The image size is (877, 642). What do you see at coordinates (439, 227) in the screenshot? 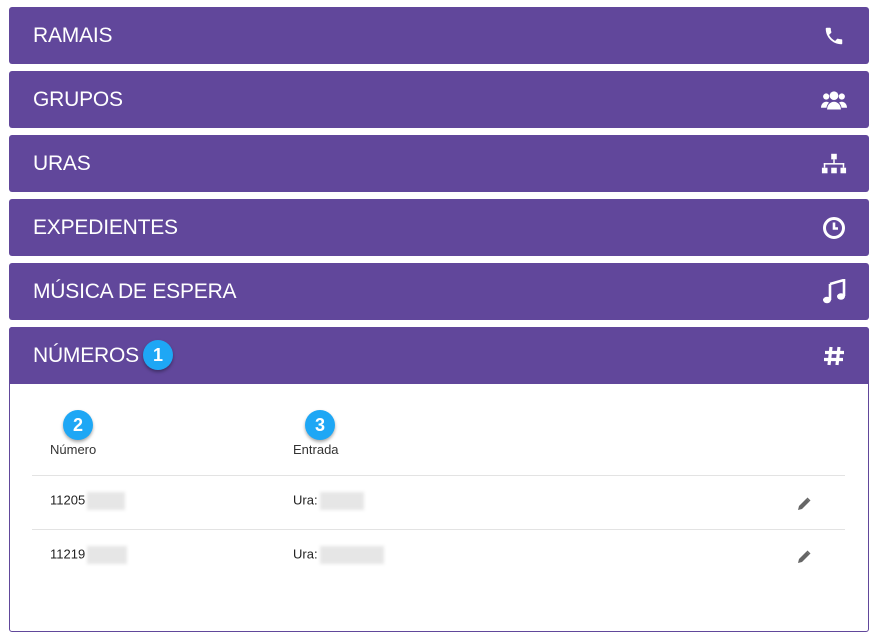
I see `section-expedientes: EXPEDIENTES` at bounding box center [439, 227].